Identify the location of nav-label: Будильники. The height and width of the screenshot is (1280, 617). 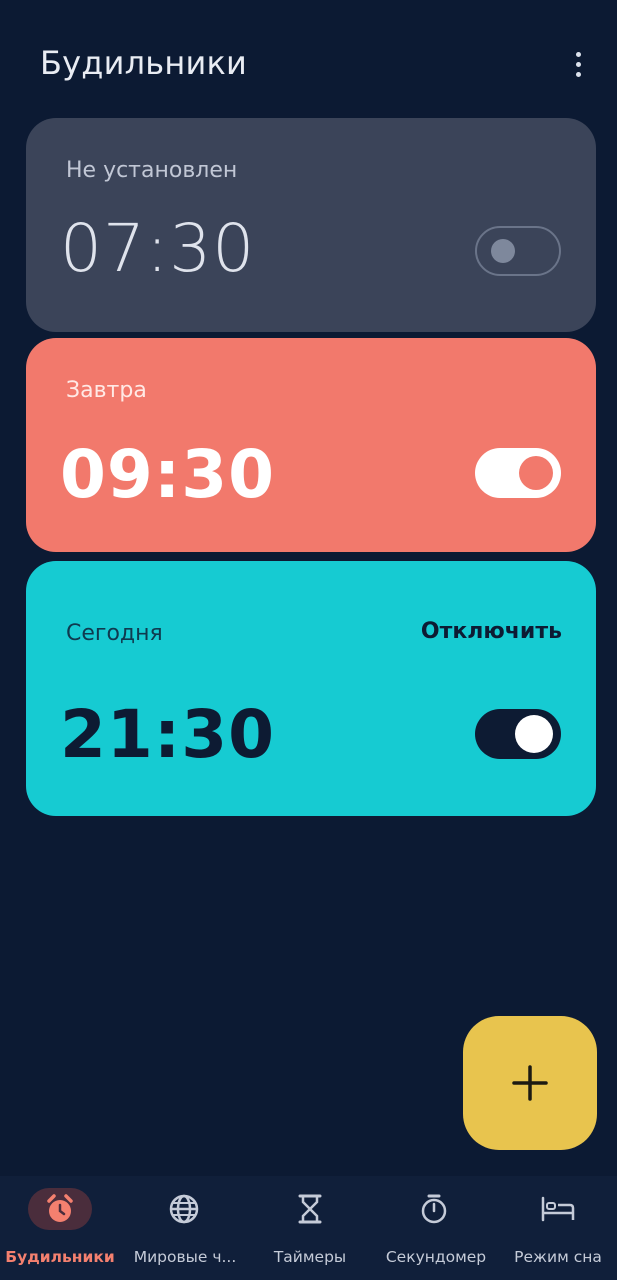
(60, 1257).